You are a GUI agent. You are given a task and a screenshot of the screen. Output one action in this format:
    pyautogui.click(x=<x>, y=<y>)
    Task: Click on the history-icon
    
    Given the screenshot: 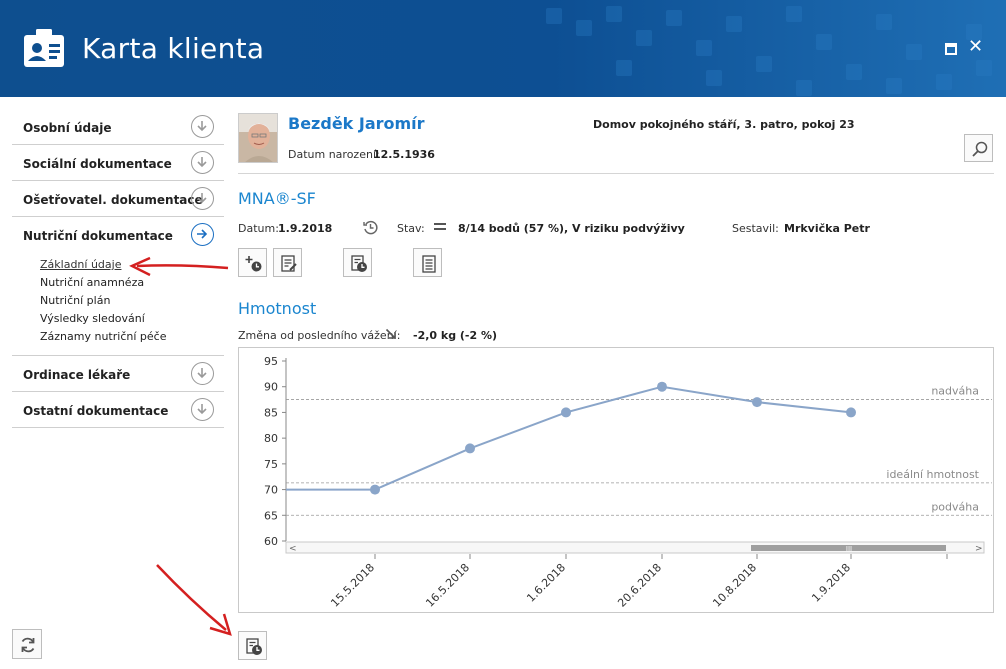 What is the action you would take?
    pyautogui.click(x=370, y=227)
    